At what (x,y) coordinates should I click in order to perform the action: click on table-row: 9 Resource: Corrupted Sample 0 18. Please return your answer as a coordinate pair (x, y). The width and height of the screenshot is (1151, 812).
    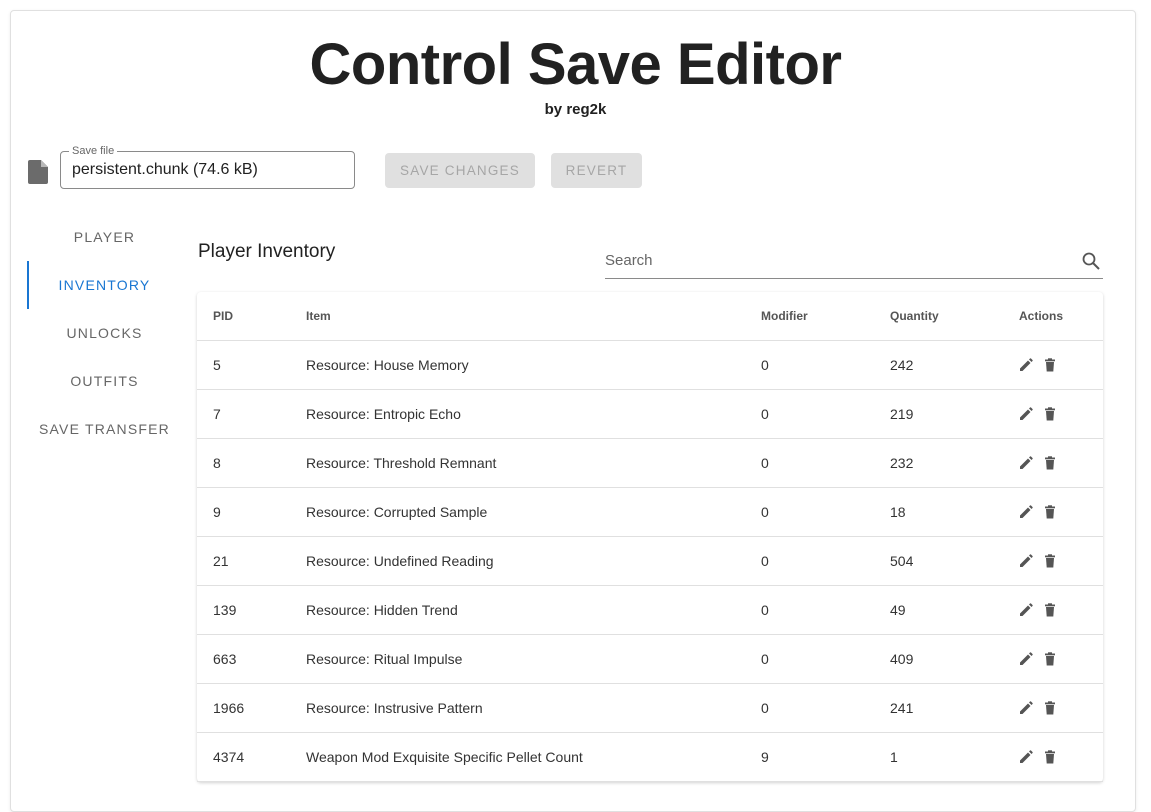
    Looking at the image, I should click on (650, 512).